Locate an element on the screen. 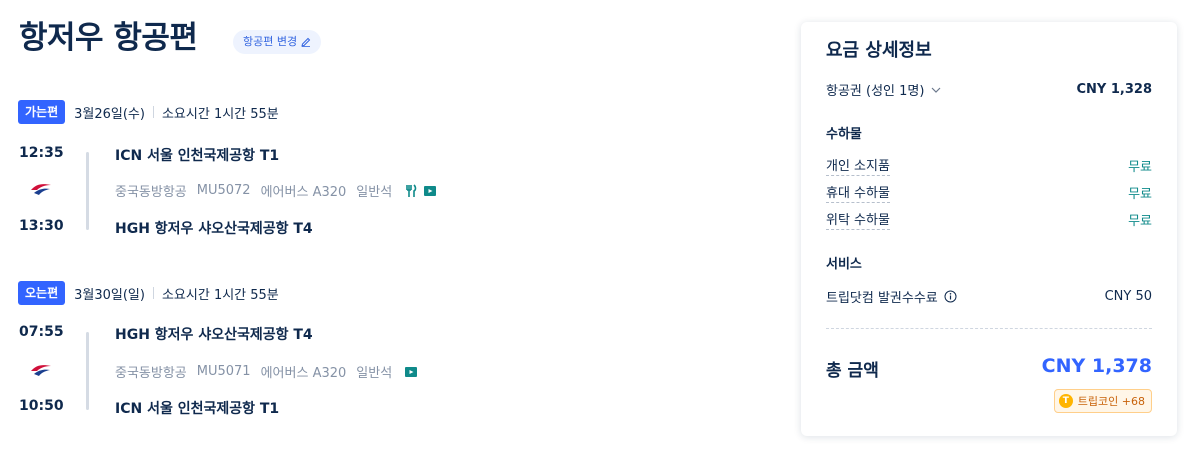 Image resolution: width=1191 pixels, height=456 pixels. flight-number: MU5072 is located at coordinates (223, 190).